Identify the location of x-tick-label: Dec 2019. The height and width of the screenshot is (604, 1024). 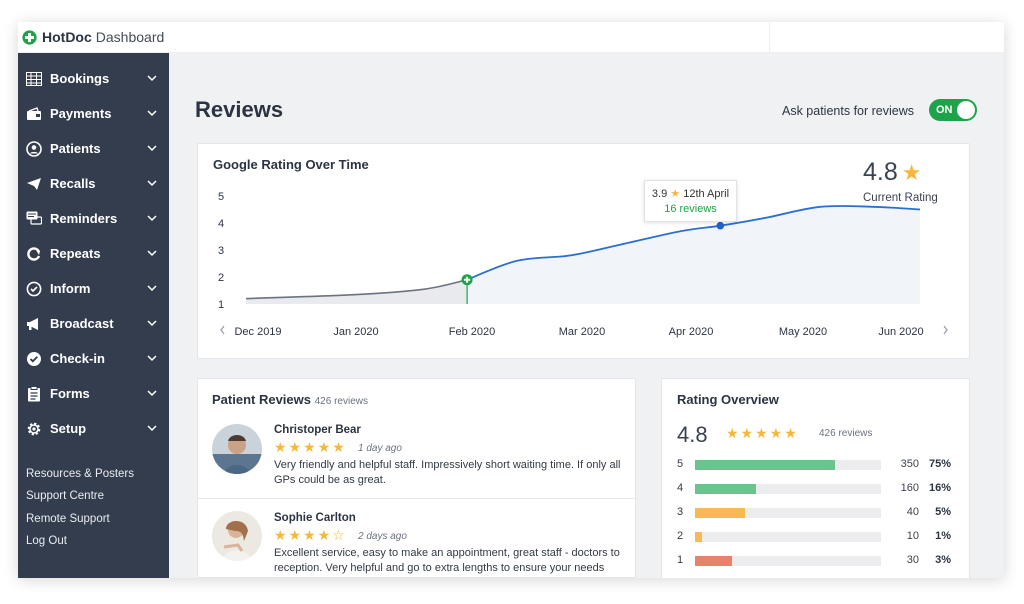
(257, 332).